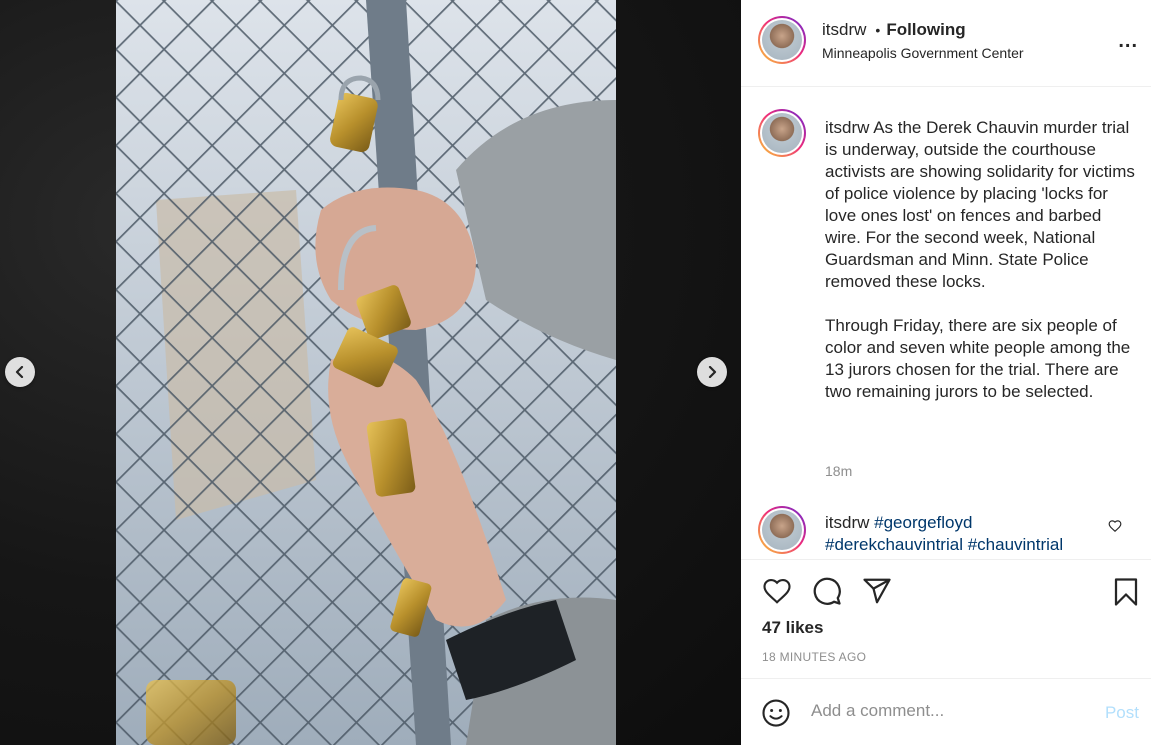  What do you see at coordinates (925, 30) in the screenshot?
I see `following-button: Following` at bounding box center [925, 30].